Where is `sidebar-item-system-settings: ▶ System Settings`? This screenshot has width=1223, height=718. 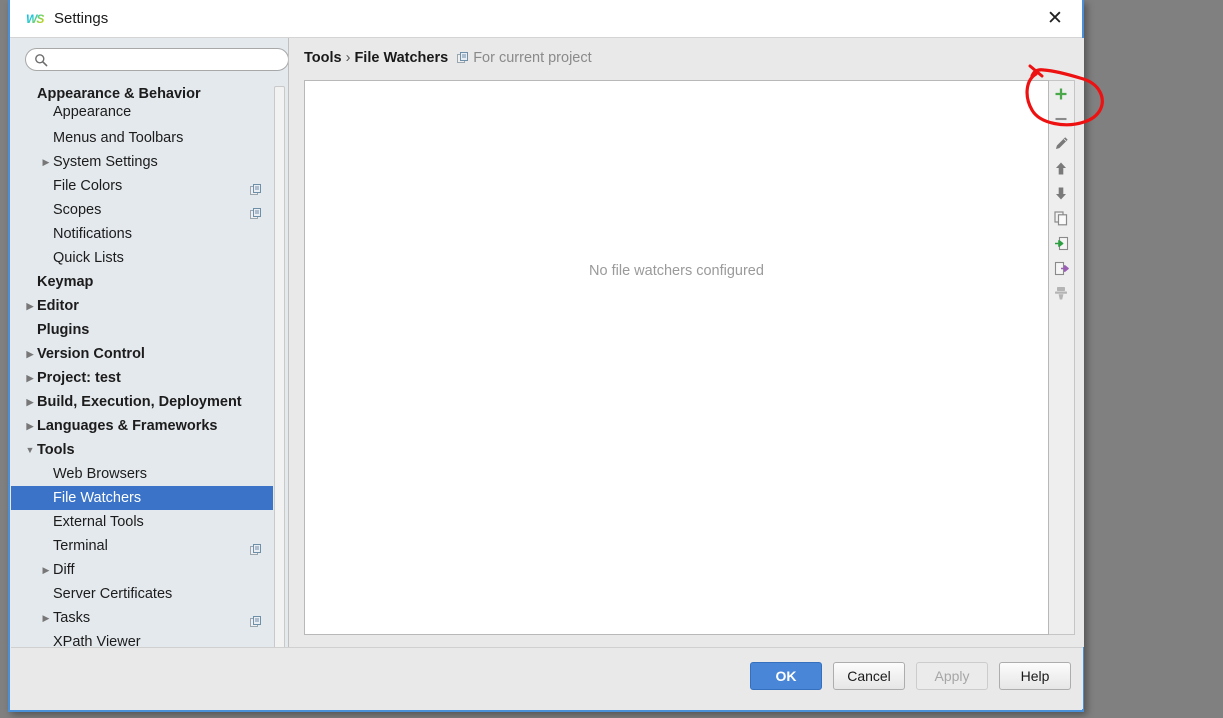 sidebar-item-system-settings: ▶ System Settings is located at coordinates (142, 162).